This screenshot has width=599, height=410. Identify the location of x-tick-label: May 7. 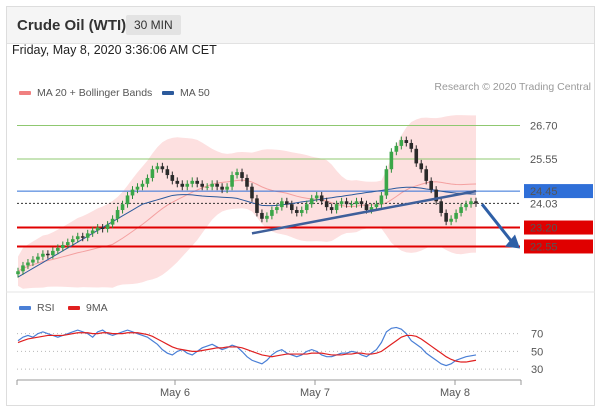
(315, 393).